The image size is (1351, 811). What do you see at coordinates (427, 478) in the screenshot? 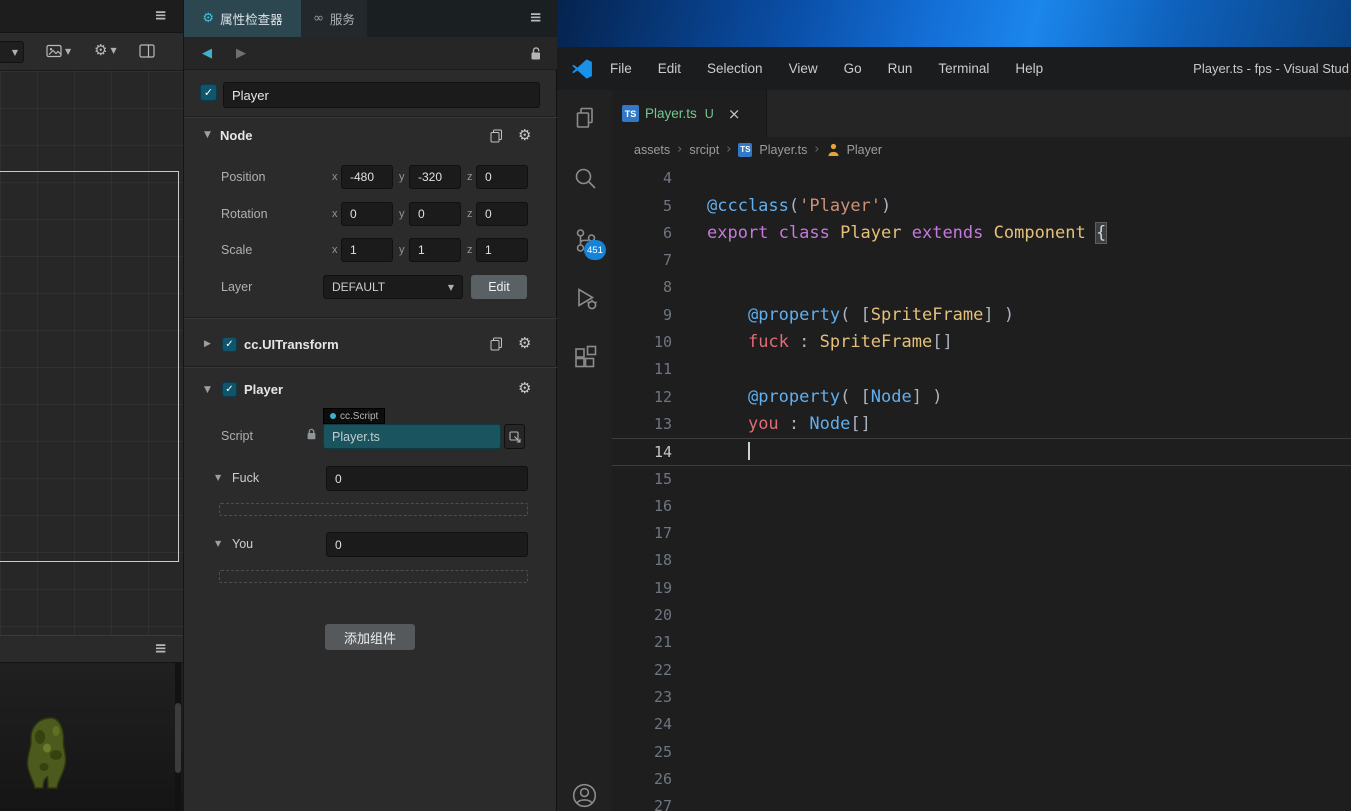
I see `prop-fuck-input` at bounding box center [427, 478].